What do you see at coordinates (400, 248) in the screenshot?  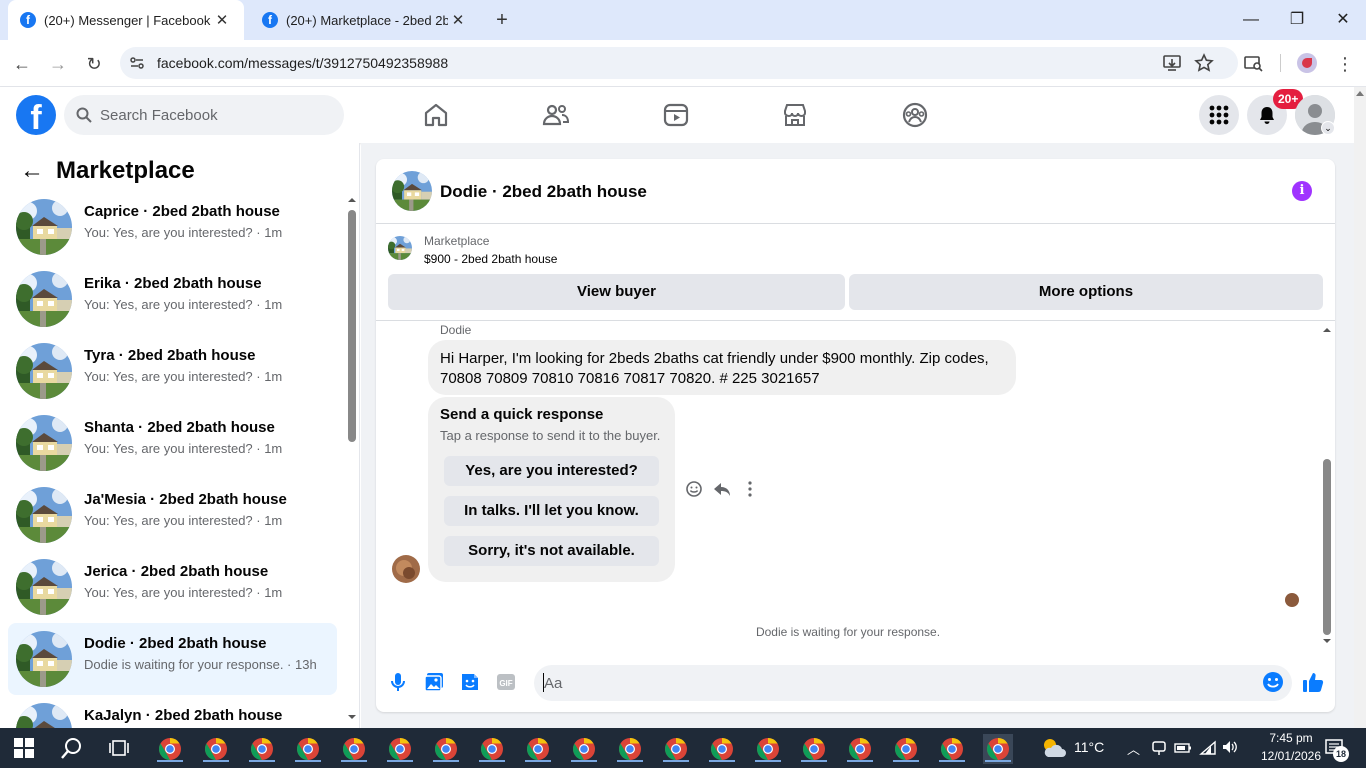 I see `listing-thumbnail` at bounding box center [400, 248].